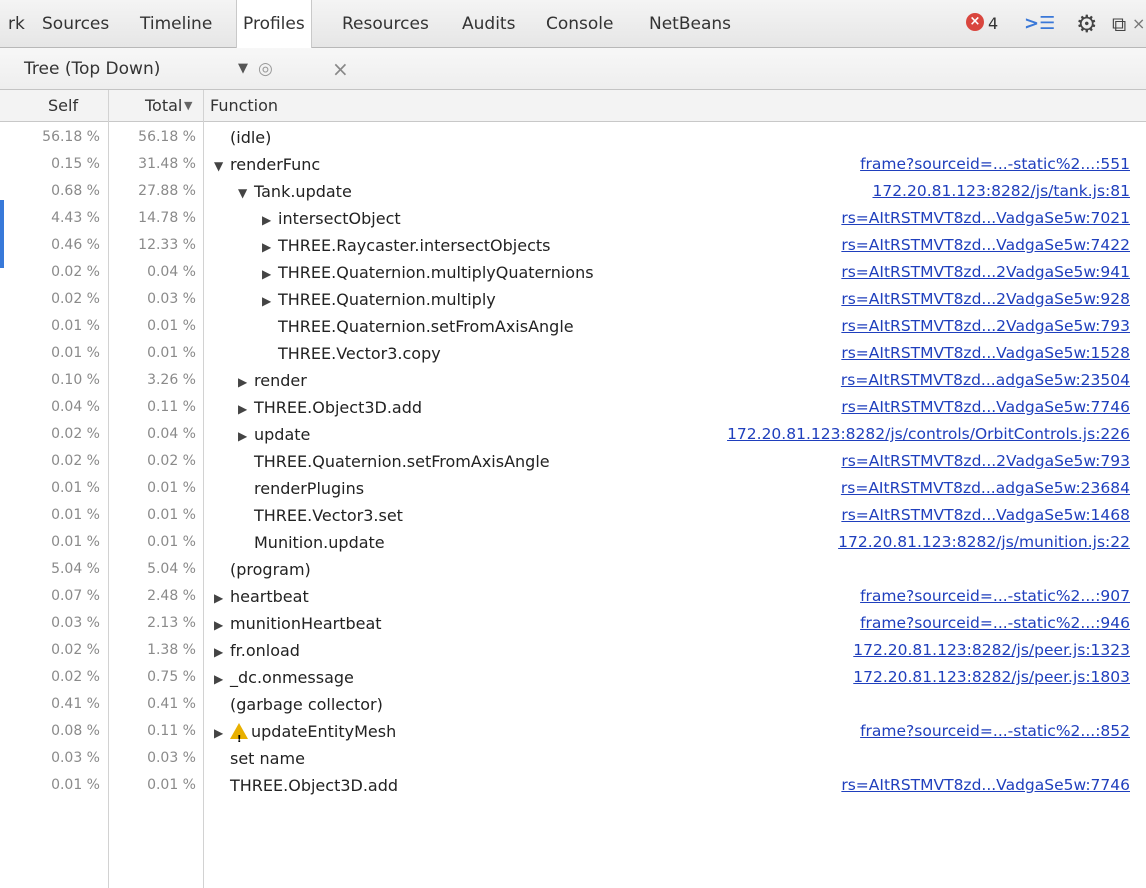 The width and height of the screenshot is (1146, 888). What do you see at coordinates (985, 272) in the screenshot?
I see `source-link: rs=AItRSTMVT8zd...2VadgaSe5w:941` at bounding box center [985, 272].